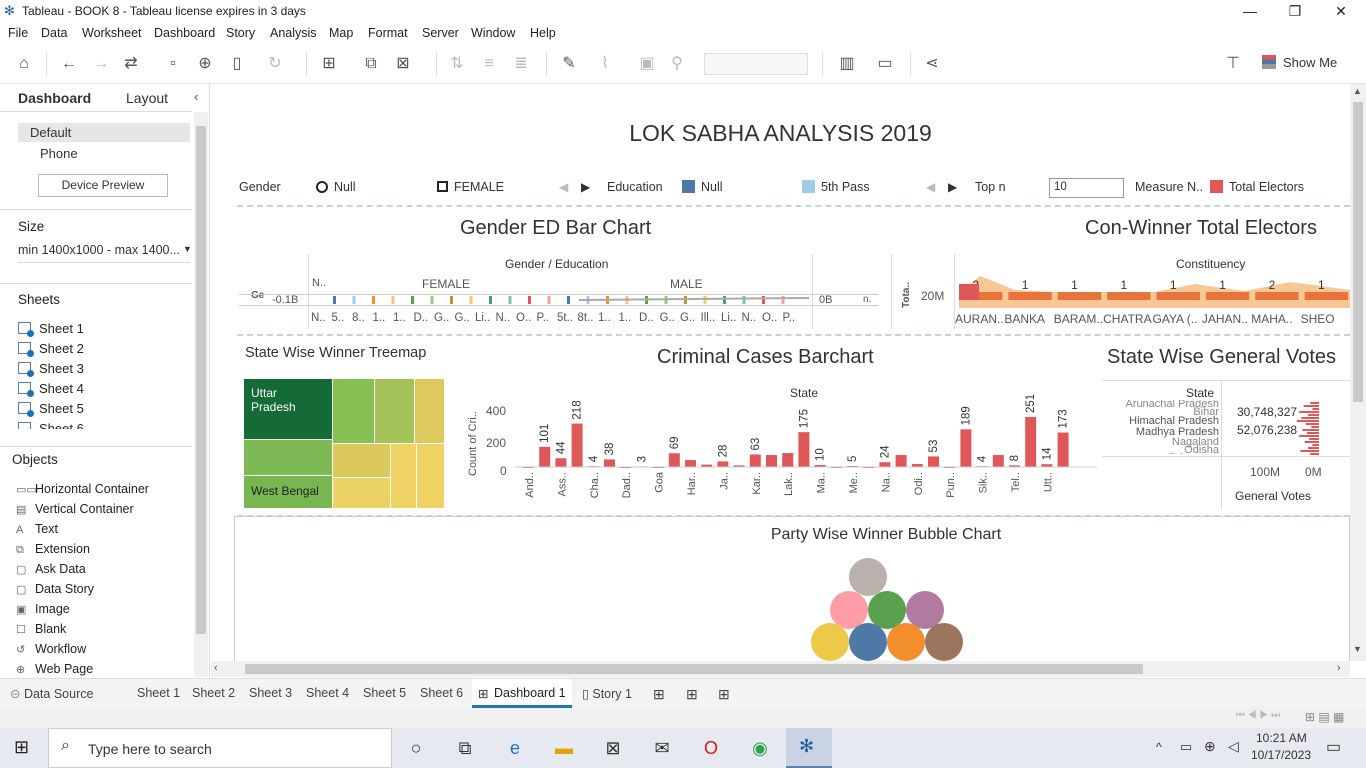 This screenshot has width=1366, height=768. What do you see at coordinates (51, 329) in the screenshot?
I see `sheet-item: Sheet 1` at bounding box center [51, 329].